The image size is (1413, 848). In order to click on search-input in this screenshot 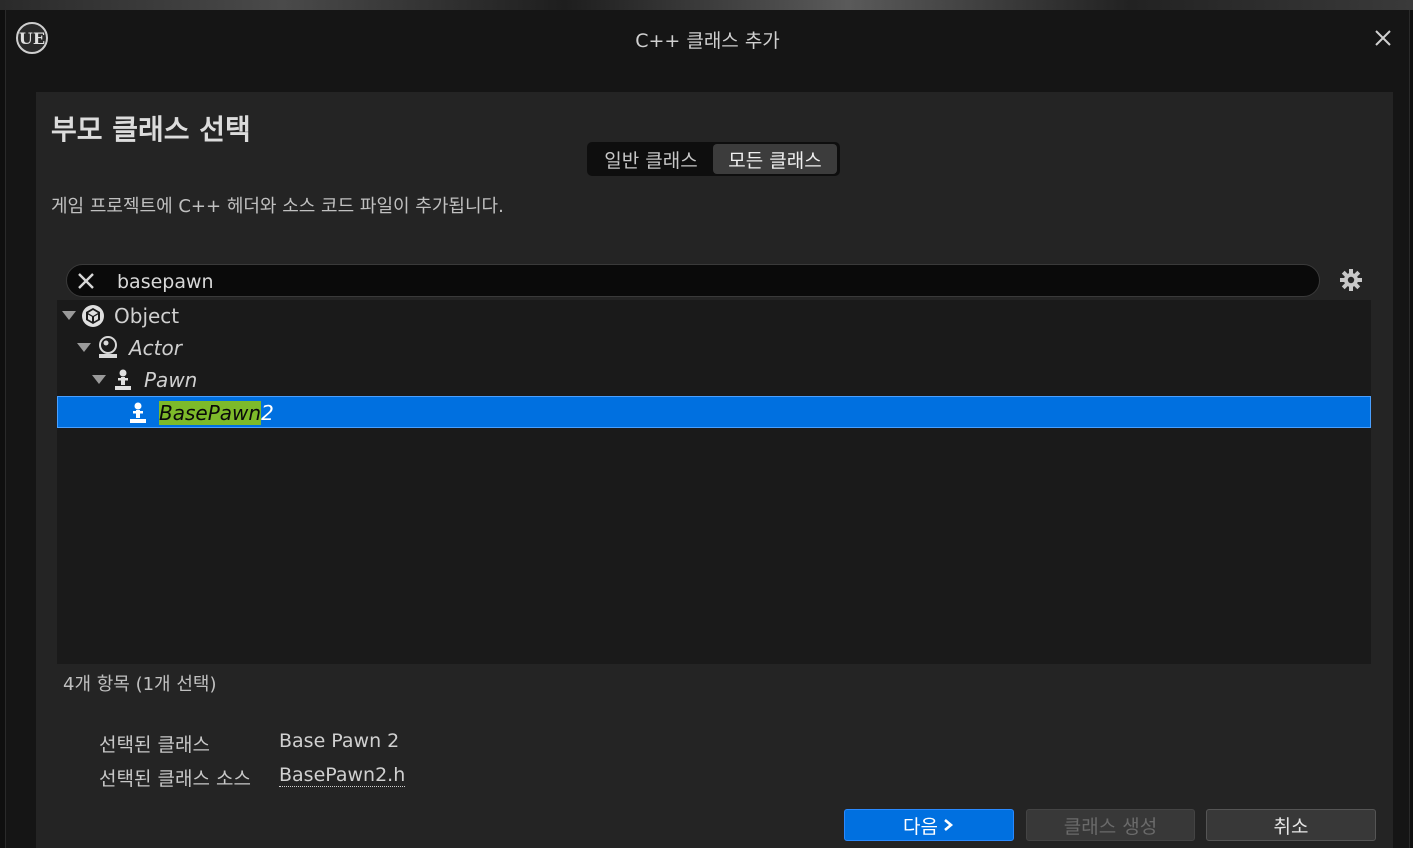, I will do `click(707, 281)`.